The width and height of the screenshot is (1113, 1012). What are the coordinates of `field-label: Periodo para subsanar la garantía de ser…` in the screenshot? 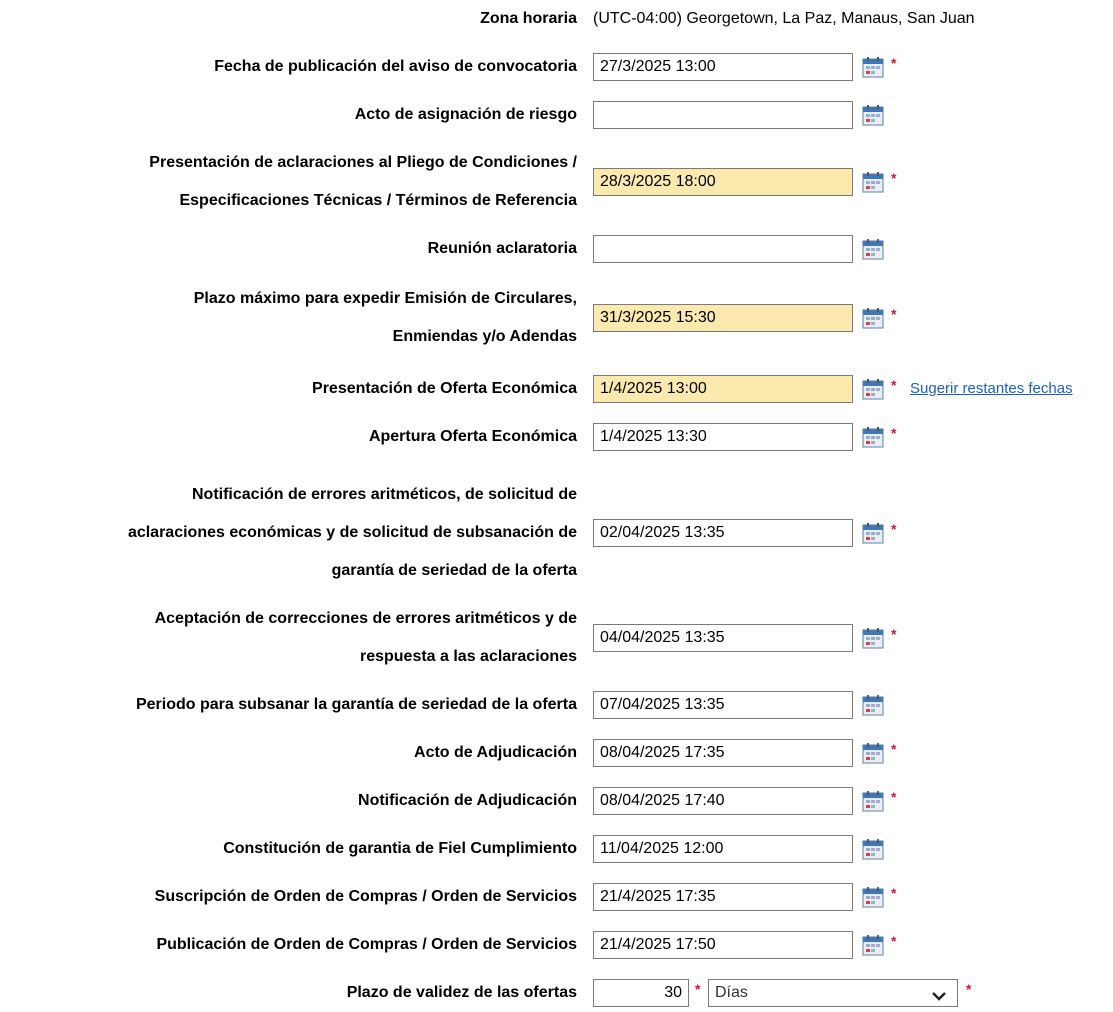 It's located at (356, 705).